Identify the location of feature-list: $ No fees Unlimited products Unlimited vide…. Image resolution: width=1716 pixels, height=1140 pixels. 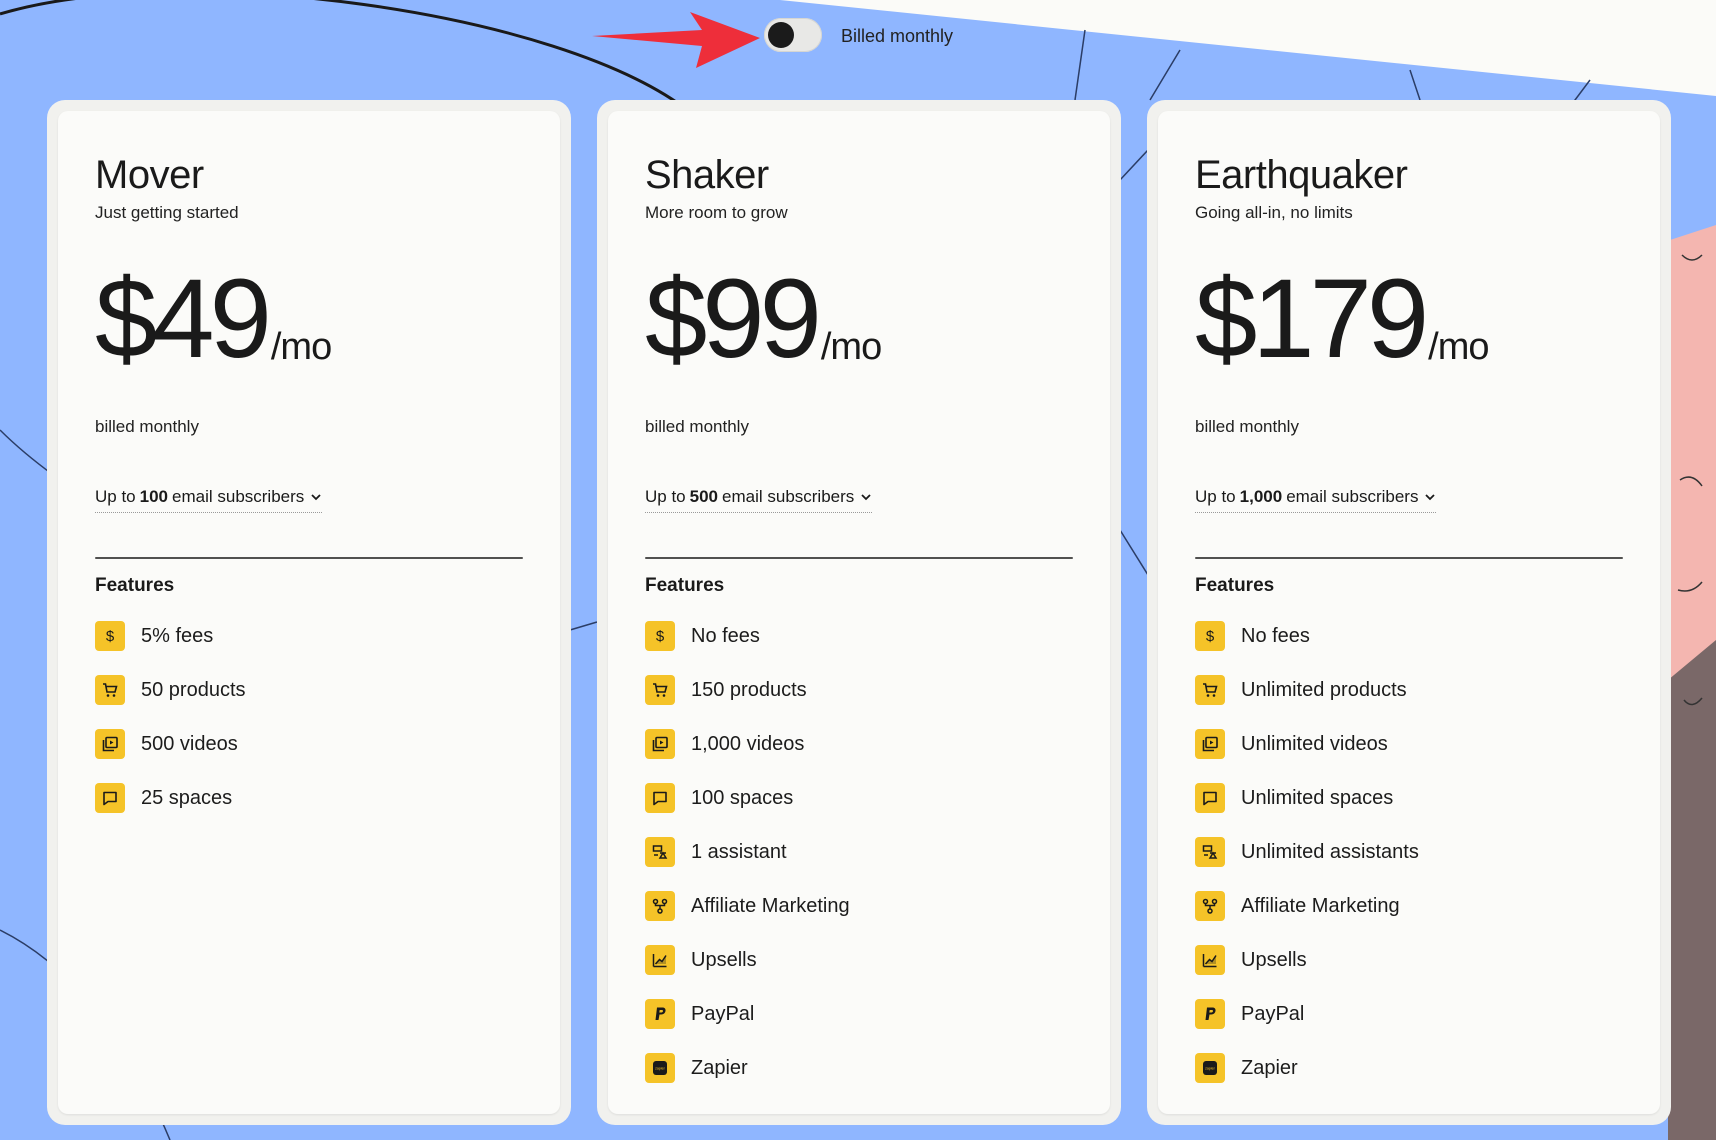
(1409, 852).